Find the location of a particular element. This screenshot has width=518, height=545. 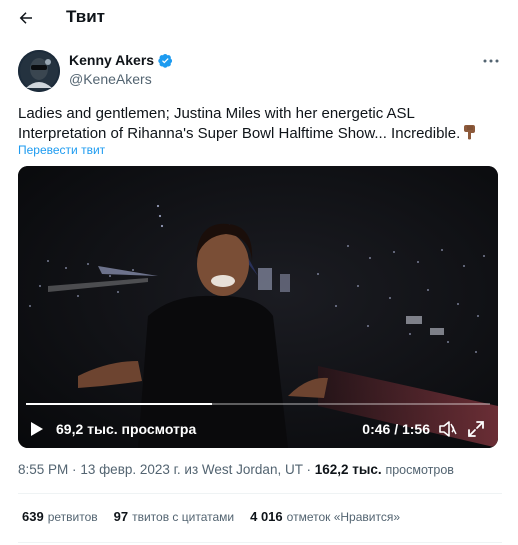

author-block: Kenny Akers @KeneAkers is located at coordinates (260, 71).